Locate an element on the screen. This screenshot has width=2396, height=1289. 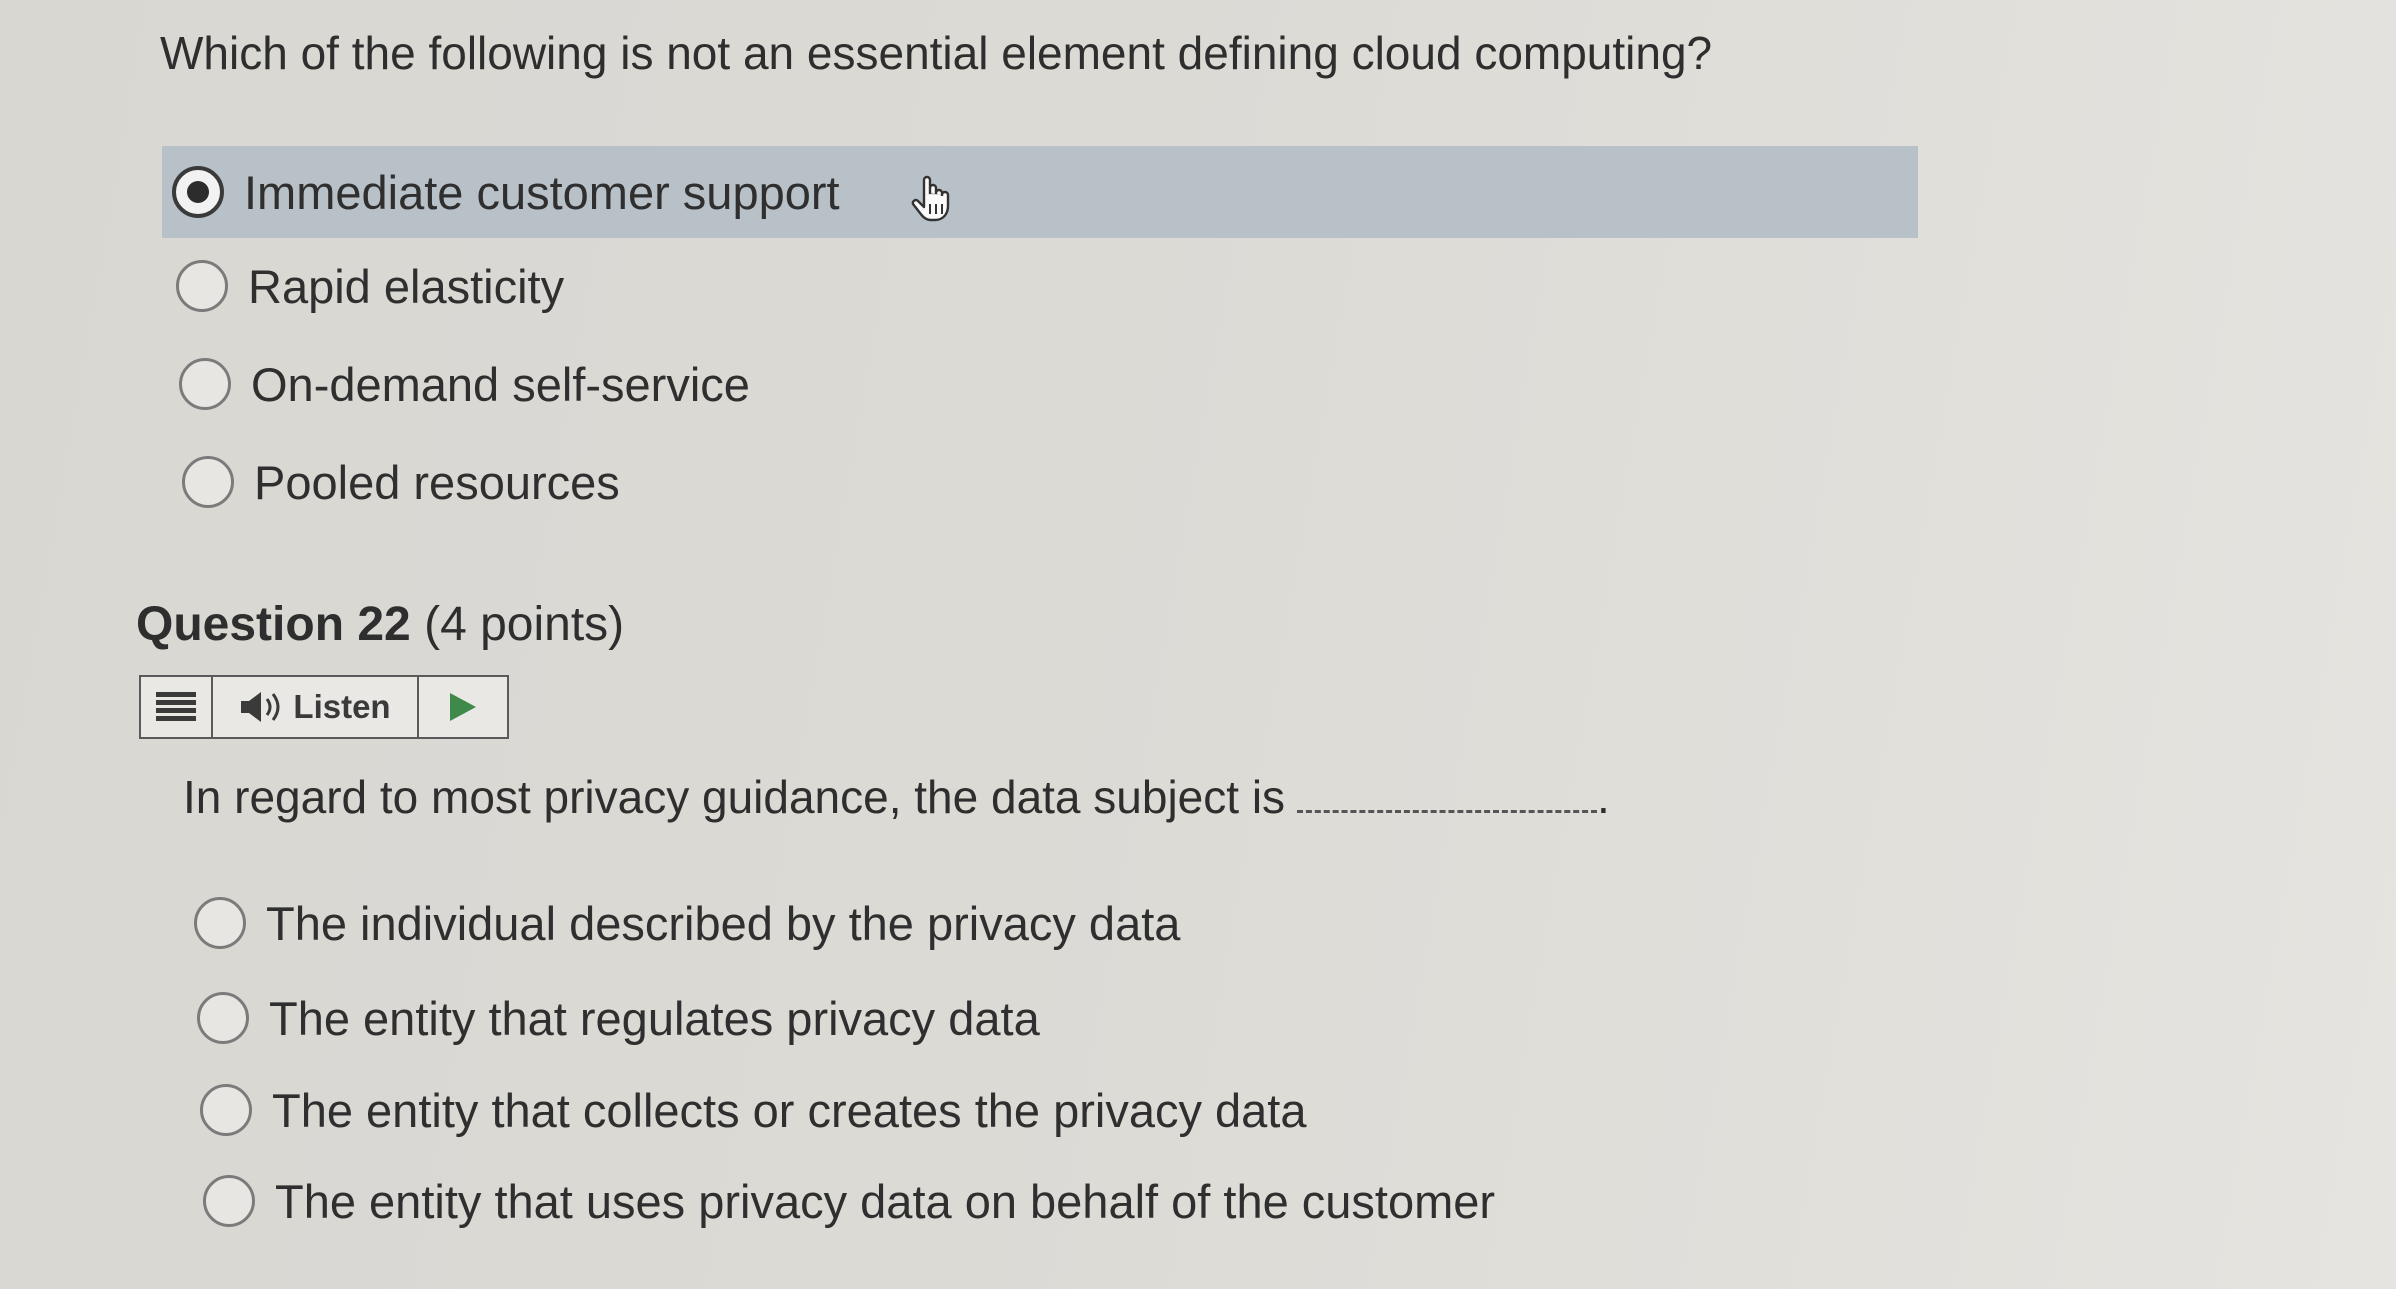
question-number: Question 22 is located at coordinates (273, 624).